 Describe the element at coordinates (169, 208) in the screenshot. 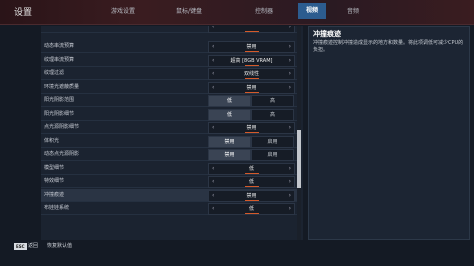

I see `setting-row: 布娃娃系统 ‹ 低 ›` at that location.